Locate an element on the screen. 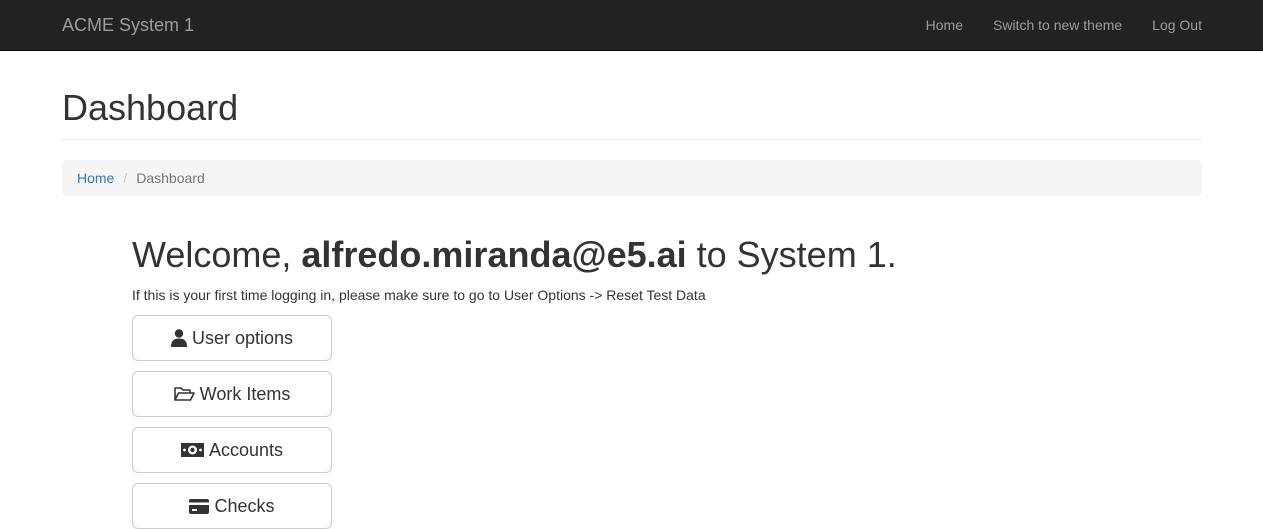 The height and width of the screenshot is (529, 1263). welcome-user: alfredo.miranda@e5.ai is located at coordinates (494, 254).